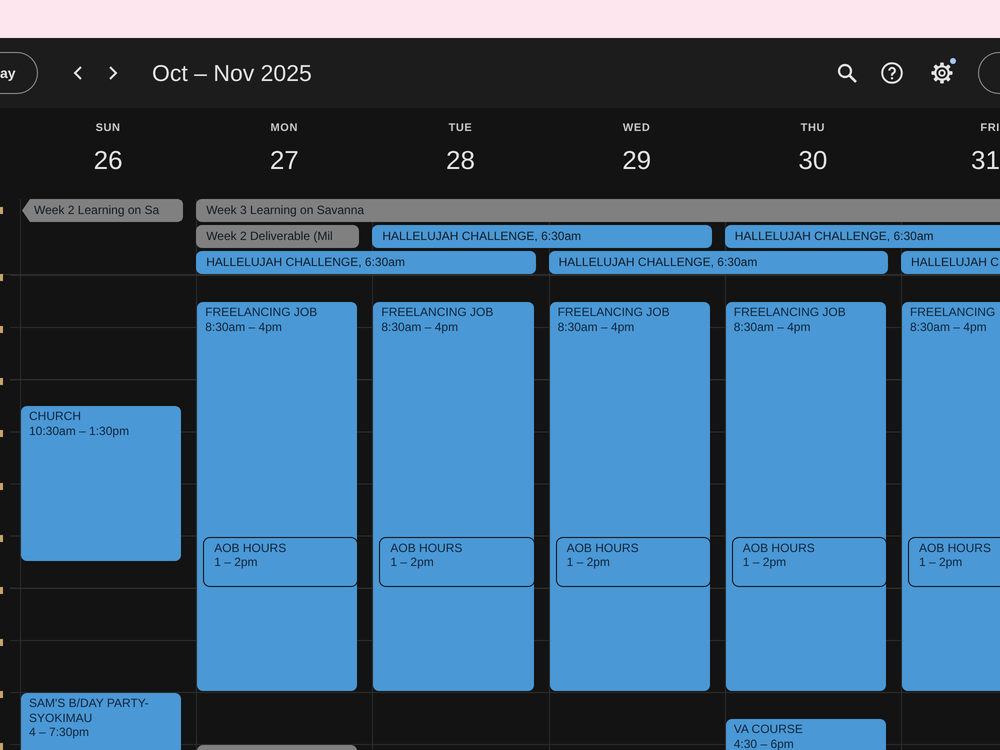 This screenshot has width=1000, height=750. Describe the element at coordinates (460, 128) in the screenshot. I see `day-name: TUE` at that location.